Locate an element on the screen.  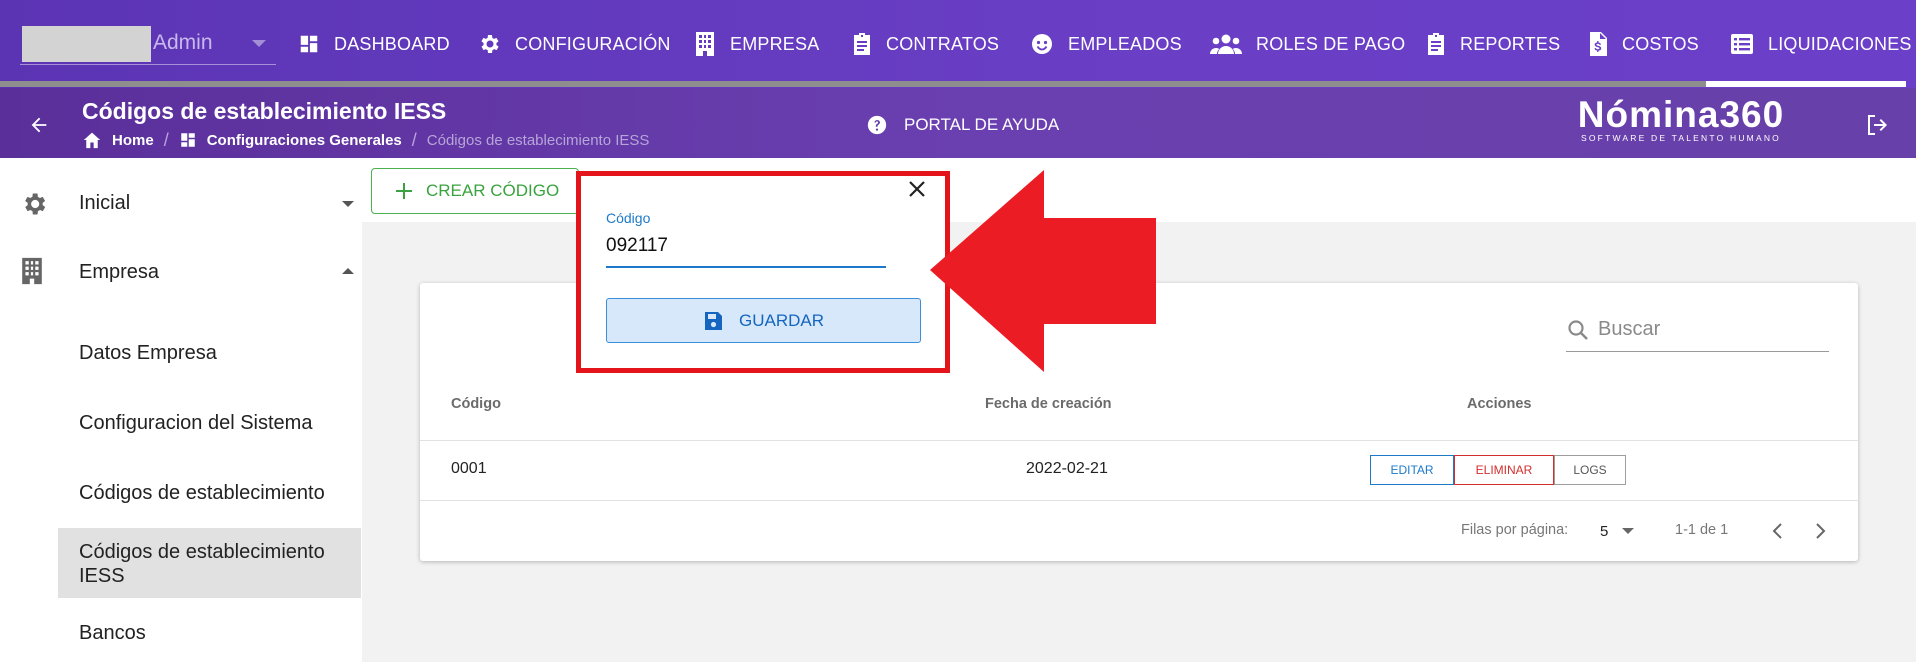
avatar is located at coordinates (86, 44).